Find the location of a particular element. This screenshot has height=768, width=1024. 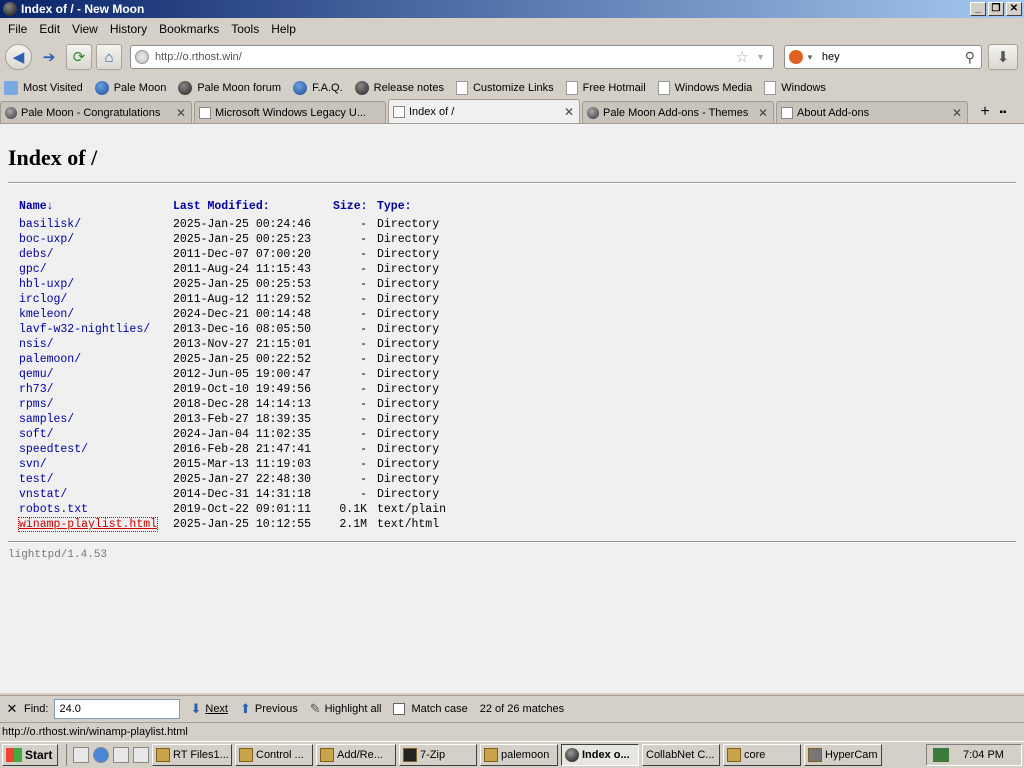

forward-button: ➔ is located at coordinates (49, 57).